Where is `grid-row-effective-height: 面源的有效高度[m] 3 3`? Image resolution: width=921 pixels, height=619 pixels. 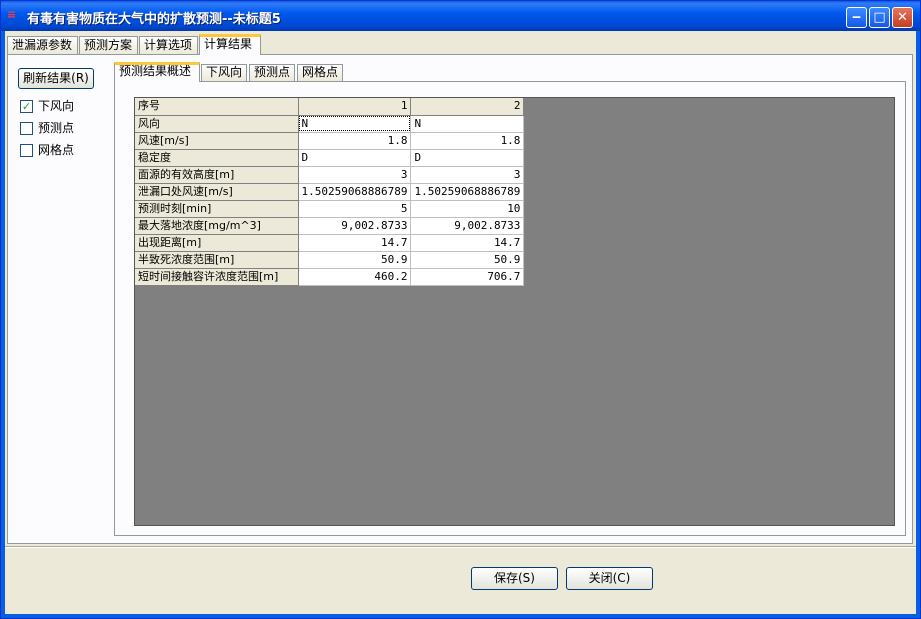 grid-row-effective-height: 面源的有效高度[m] 3 3 is located at coordinates (330, 175).